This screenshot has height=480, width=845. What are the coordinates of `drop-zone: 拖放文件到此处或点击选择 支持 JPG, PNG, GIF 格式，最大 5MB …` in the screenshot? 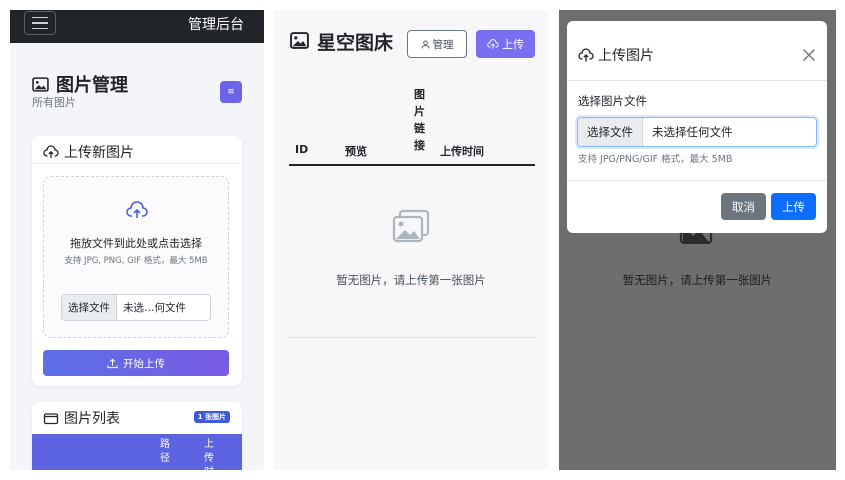 It's located at (136, 257).